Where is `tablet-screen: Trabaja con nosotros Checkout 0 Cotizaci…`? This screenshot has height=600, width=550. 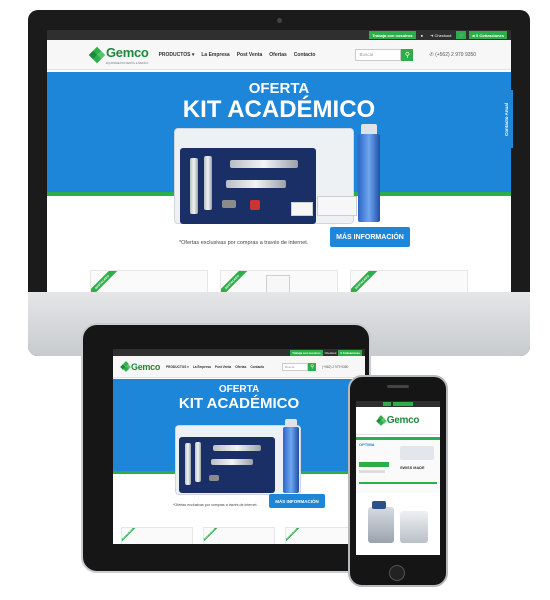 tablet-screen: Trabaja con nosotros Checkout 0 Cotizaci… is located at coordinates (239, 446).